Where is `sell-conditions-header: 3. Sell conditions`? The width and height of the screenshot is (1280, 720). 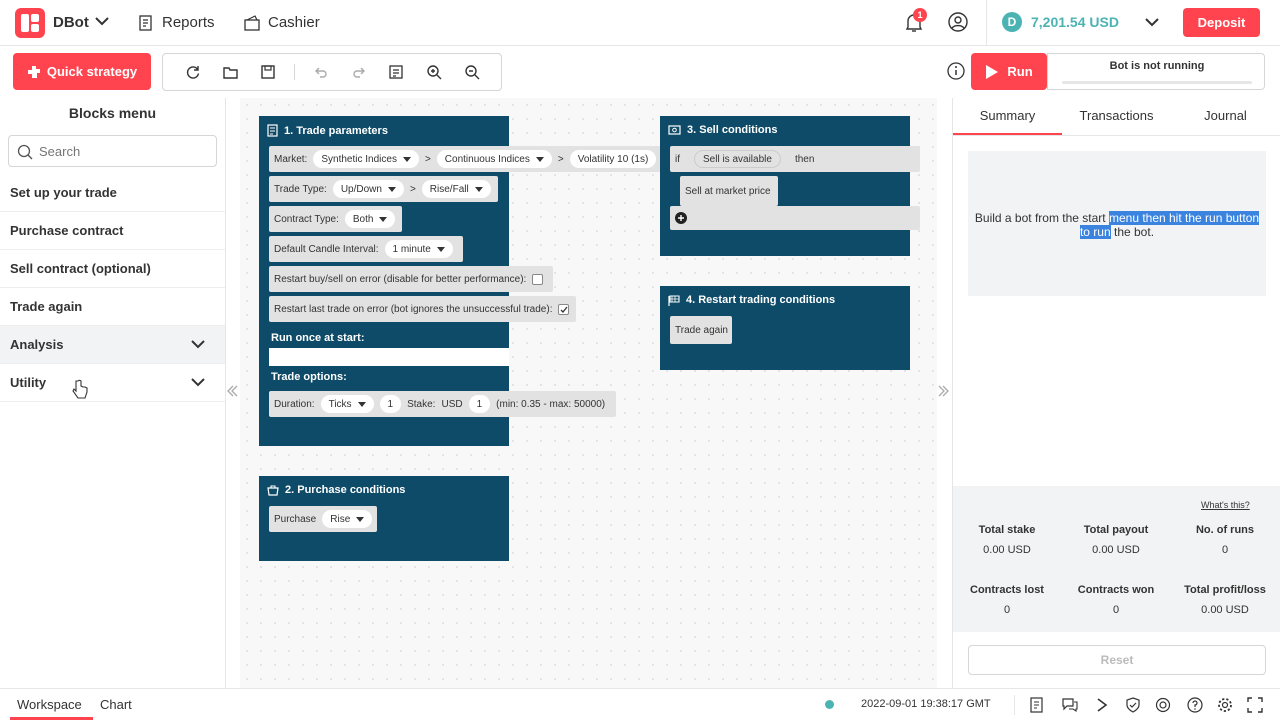 sell-conditions-header: 3. Sell conditions is located at coordinates (722, 130).